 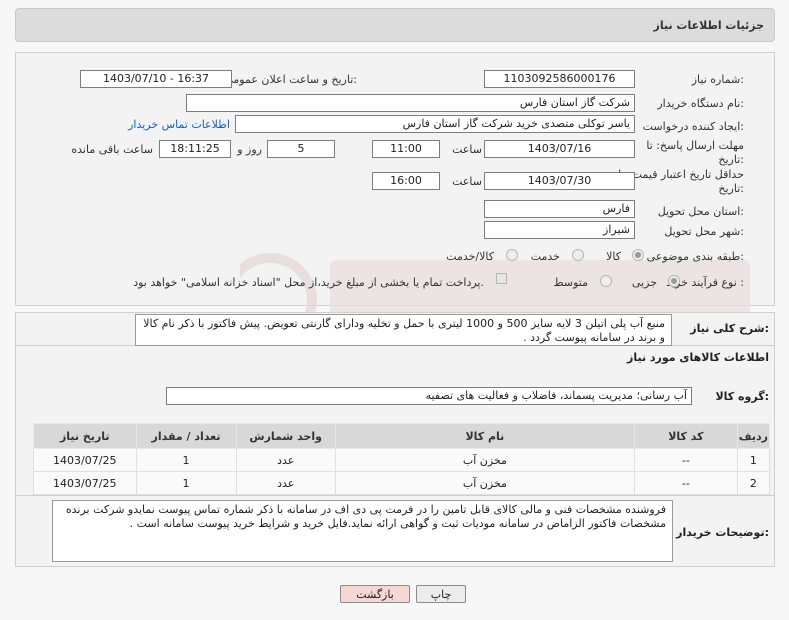 What do you see at coordinates (395, 25) in the screenshot?
I see `page-header: جزئیات اطلاعات نیاز` at bounding box center [395, 25].